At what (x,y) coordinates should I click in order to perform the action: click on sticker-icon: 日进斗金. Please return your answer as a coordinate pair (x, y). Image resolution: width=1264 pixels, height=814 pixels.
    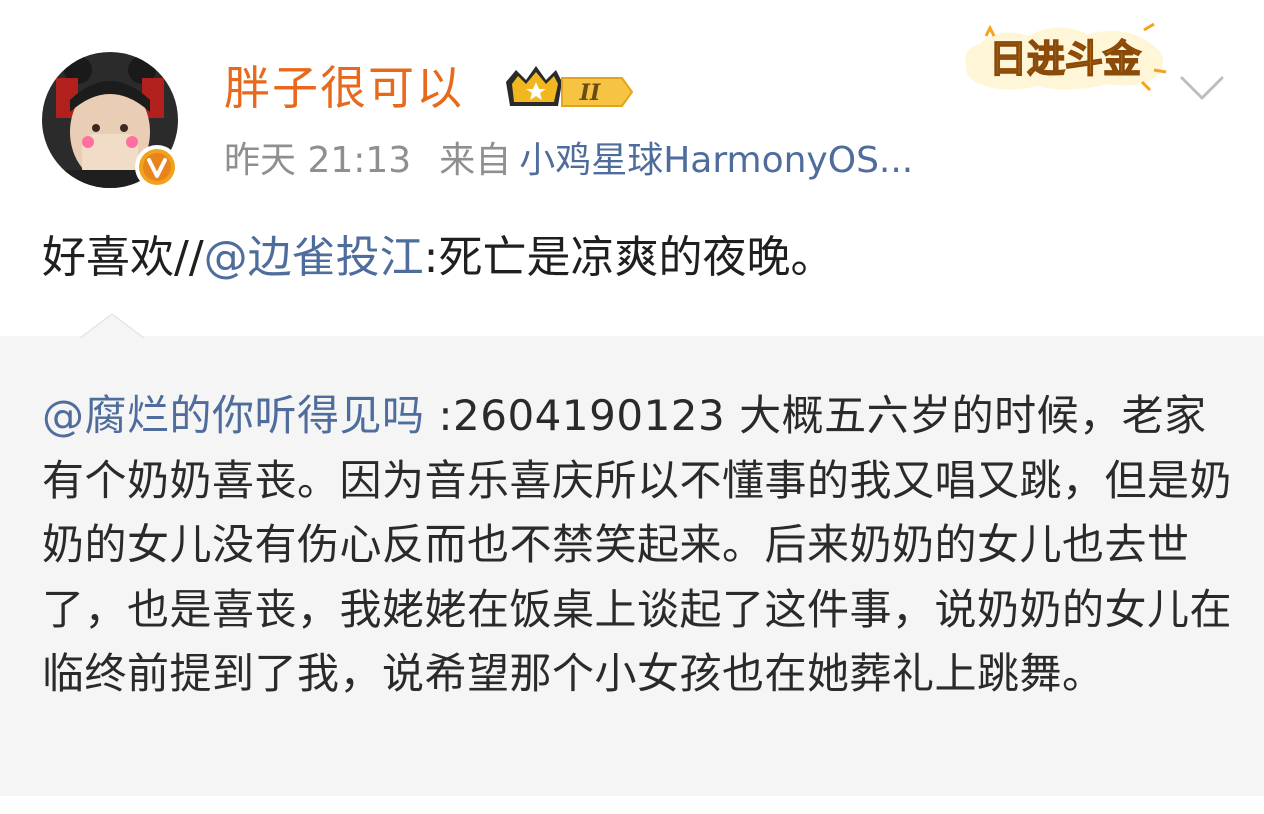
    Looking at the image, I should click on (1066, 57).